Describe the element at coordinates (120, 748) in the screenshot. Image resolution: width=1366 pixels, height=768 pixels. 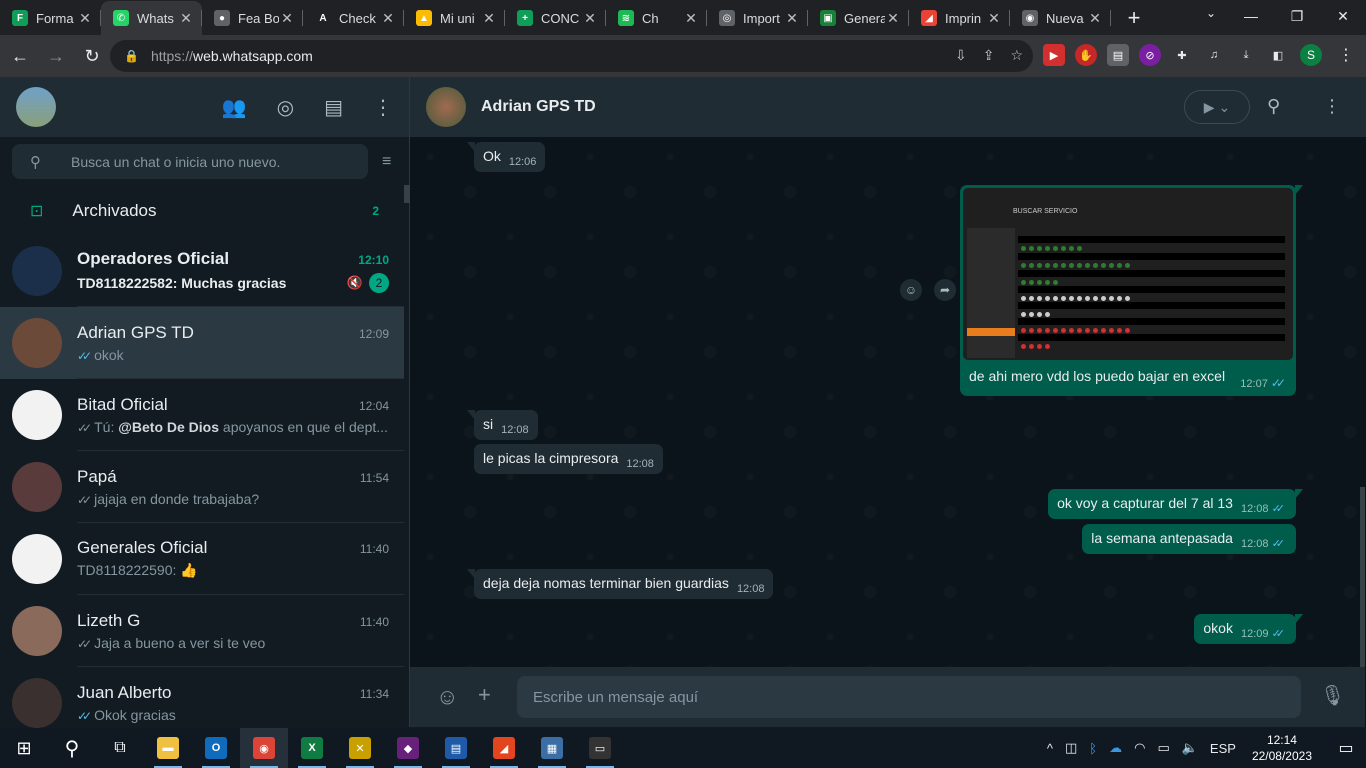
I see `task-view-button: ⧉` at that location.